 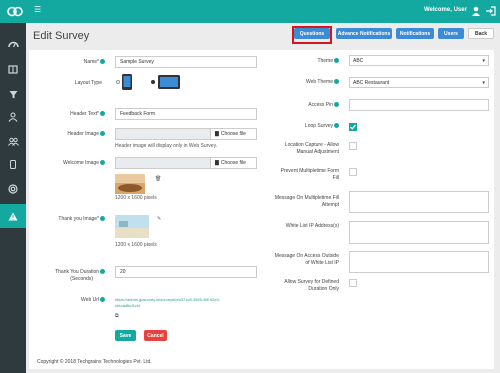 What do you see at coordinates (353, 146) in the screenshot?
I see `location-capture-checkbox` at bounding box center [353, 146].